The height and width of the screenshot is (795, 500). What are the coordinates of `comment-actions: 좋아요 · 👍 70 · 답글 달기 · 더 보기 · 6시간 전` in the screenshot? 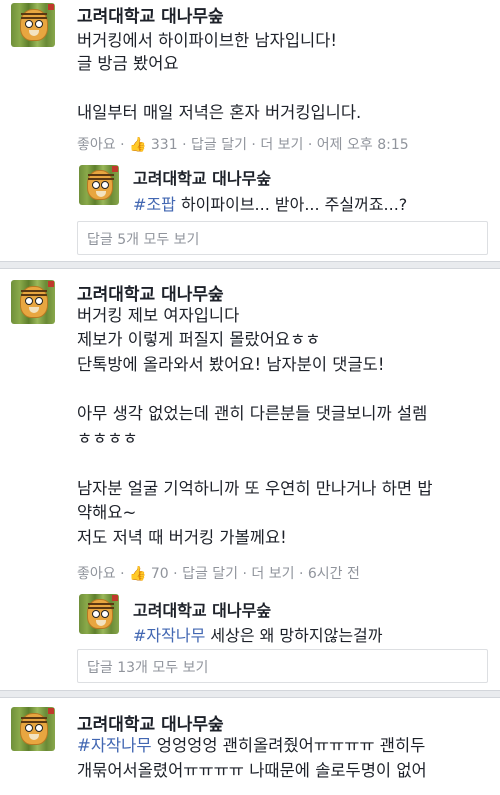 It's located at (218, 574).